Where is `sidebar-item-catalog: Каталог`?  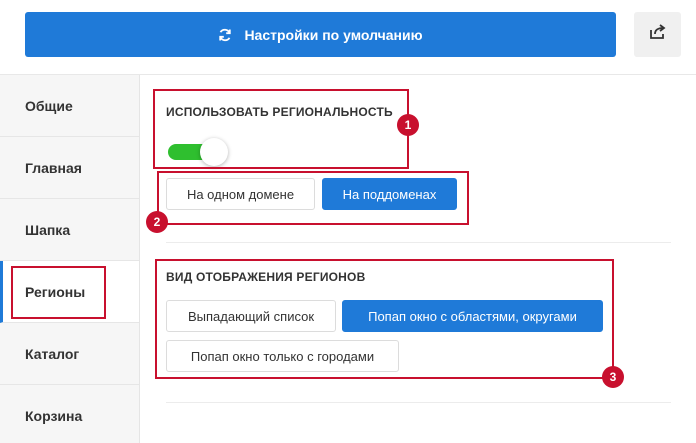
sidebar-item-catalog: Каталог is located at coordinates (69, 354).